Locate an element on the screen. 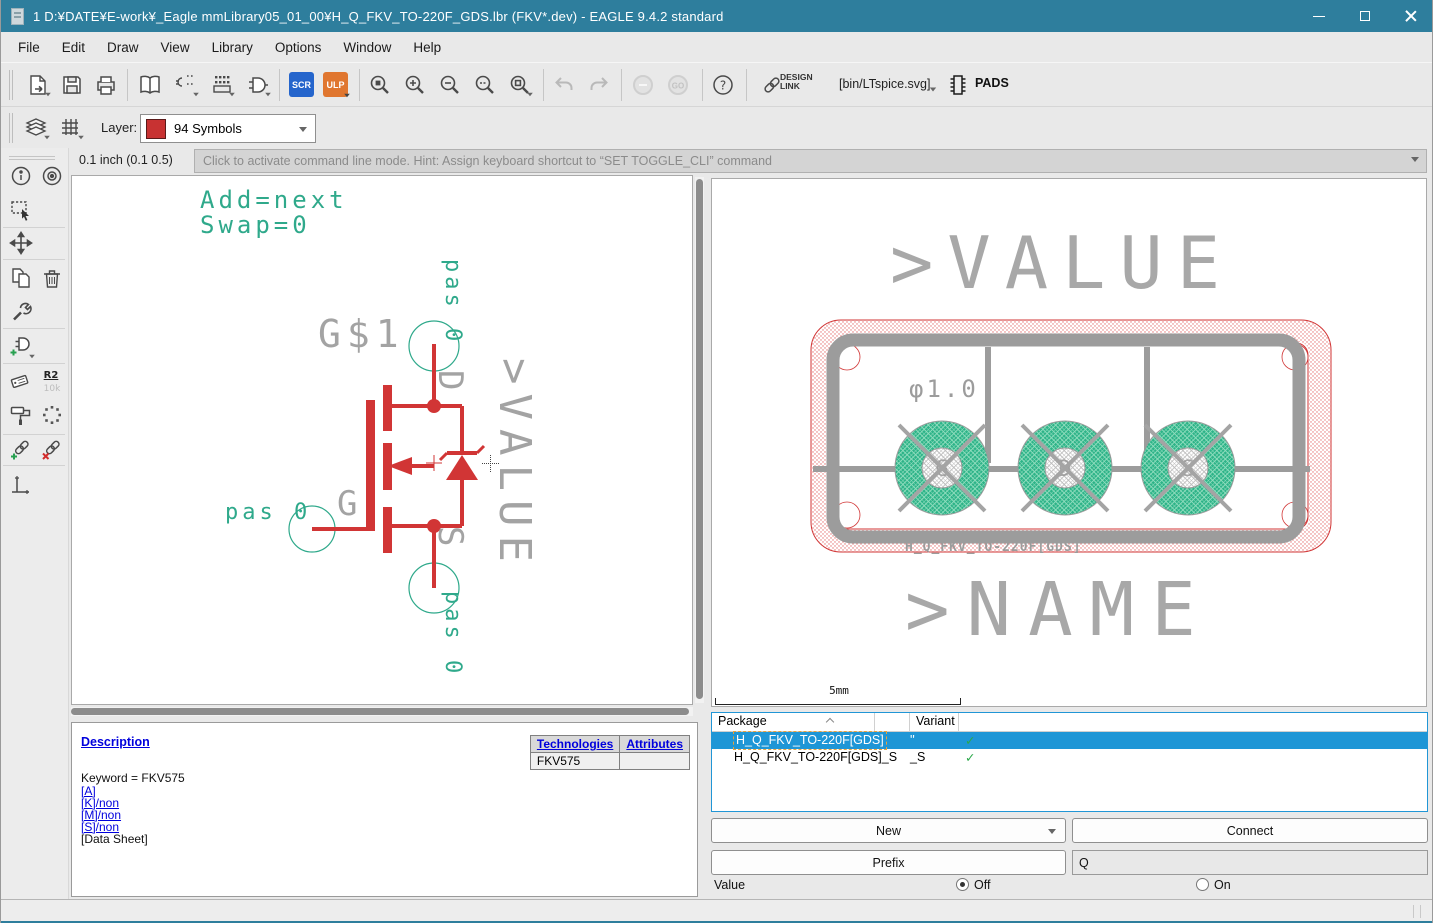  vscroll-thumb is located at coordinates (699, 439).